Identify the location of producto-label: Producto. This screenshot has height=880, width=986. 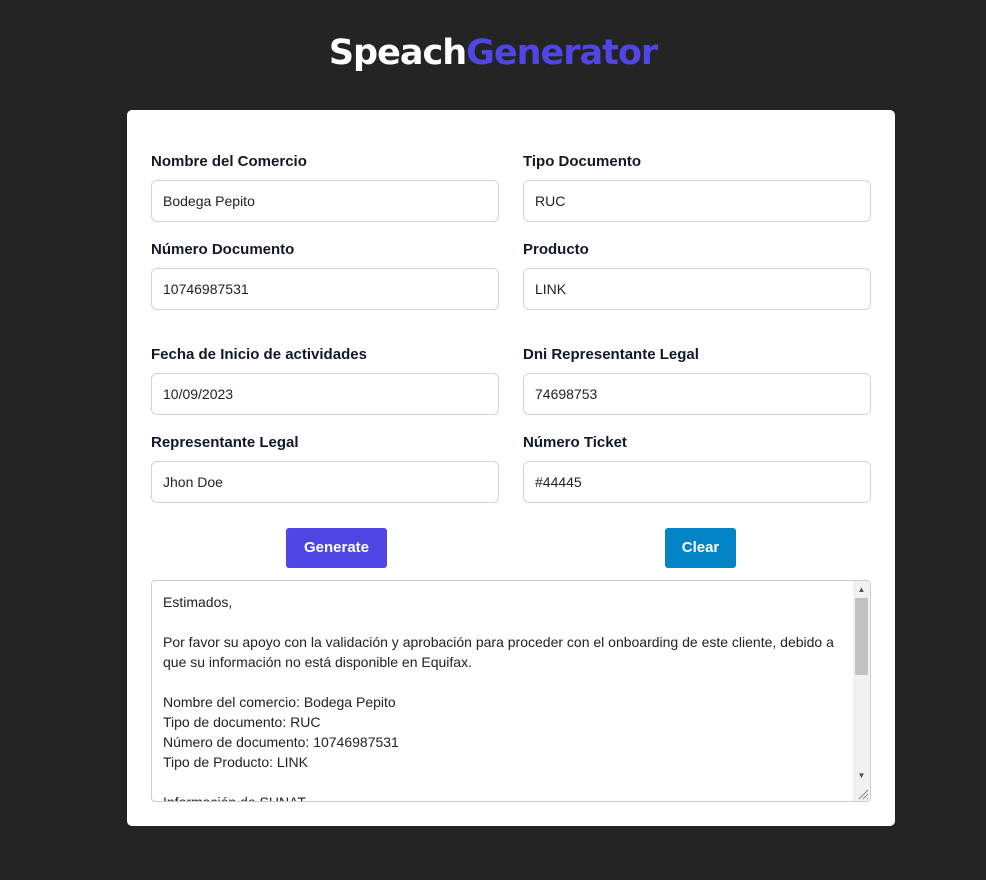
(556, 249).